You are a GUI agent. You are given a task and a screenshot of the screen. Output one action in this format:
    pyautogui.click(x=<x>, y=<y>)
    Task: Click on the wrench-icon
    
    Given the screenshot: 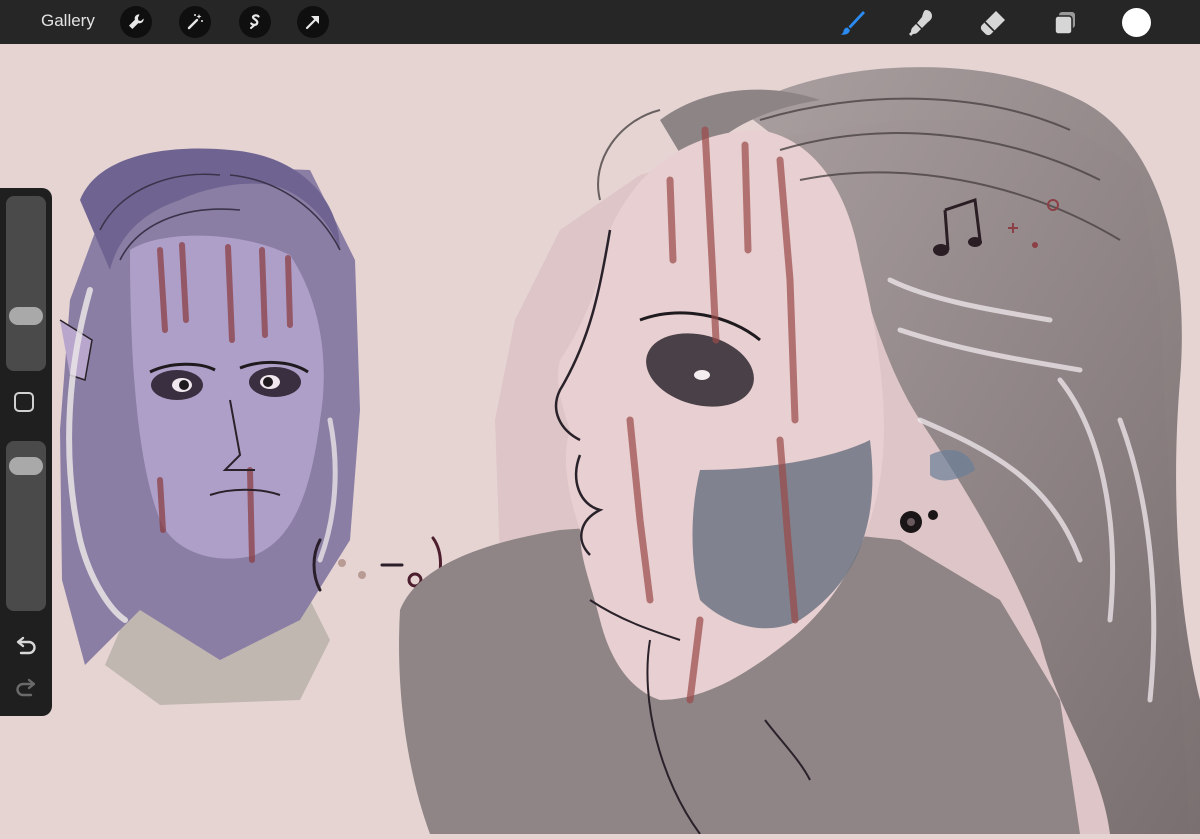 What is the action you would take?
    pyautogui.click(x=136, y=21)
    